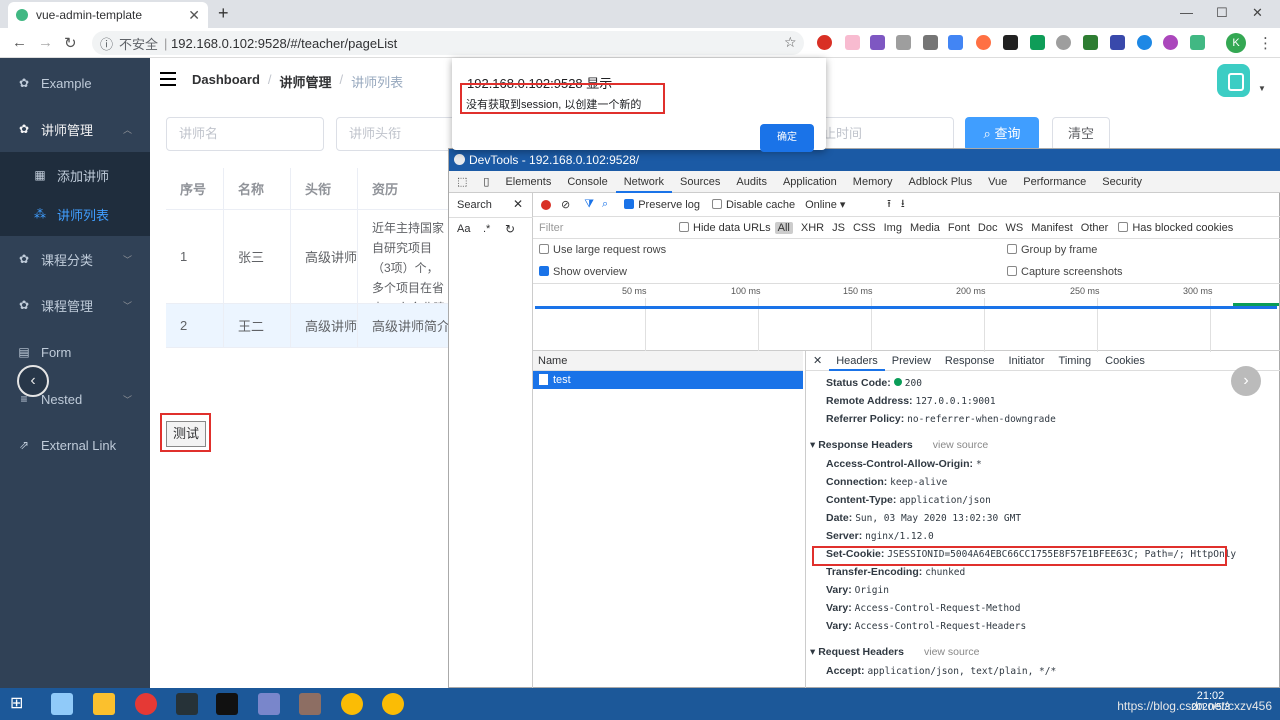 The width and height of the screenshot is (1280, 720). Describe the element at coordinates (33, 381) in the screenshot. I see `collapse-circle-icon: ‹` at that location.